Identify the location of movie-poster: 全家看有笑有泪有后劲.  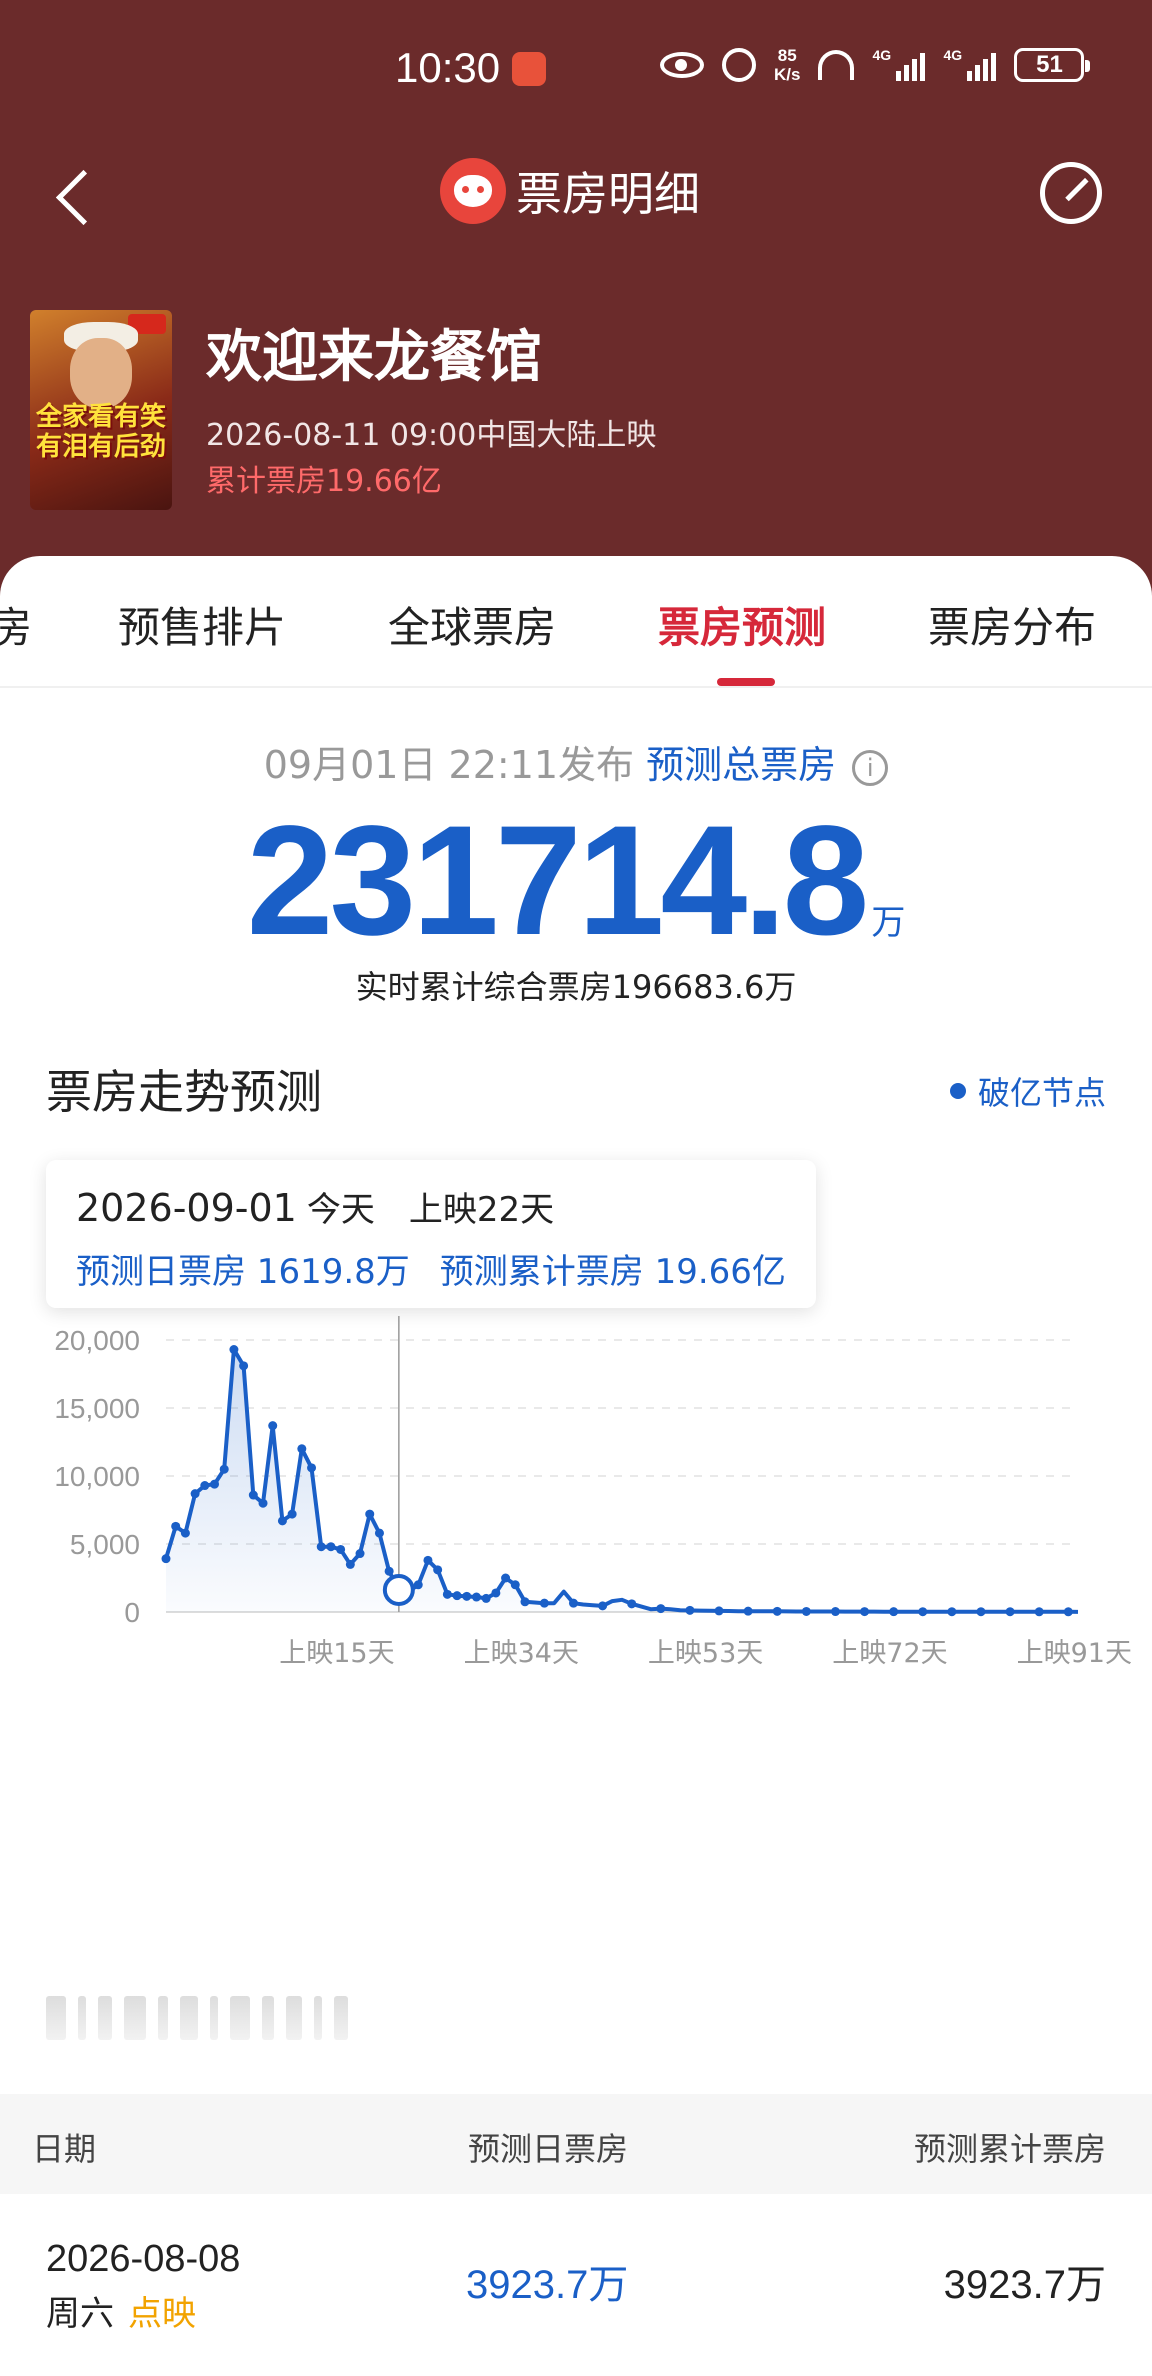
(101, 410).